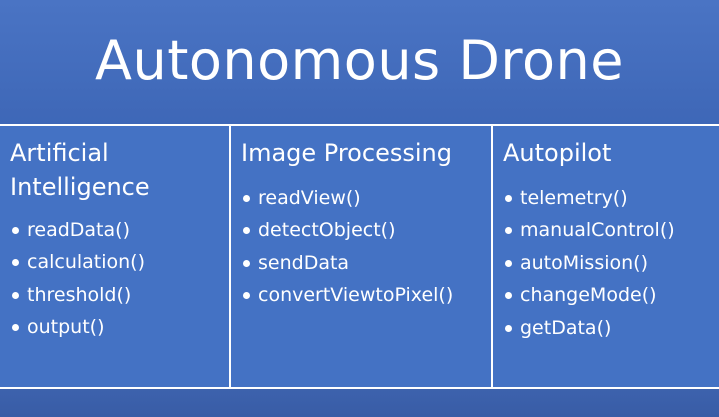  What do you see at coordinates (366, 198) in the screenshot?
I see `list-item: readView()` at bounding box center [366, 198].